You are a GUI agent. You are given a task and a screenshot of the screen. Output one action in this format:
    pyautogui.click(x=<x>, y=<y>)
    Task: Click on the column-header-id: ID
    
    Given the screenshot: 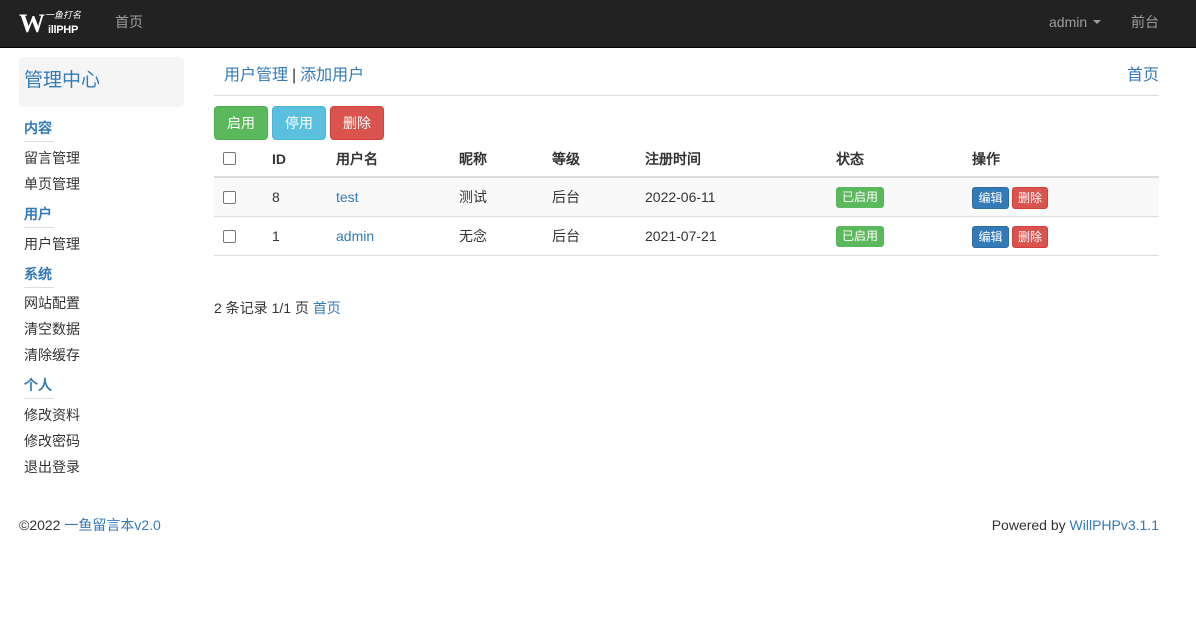 What is the action you would take?
    pyautogui.click(x=279, y=159)
    